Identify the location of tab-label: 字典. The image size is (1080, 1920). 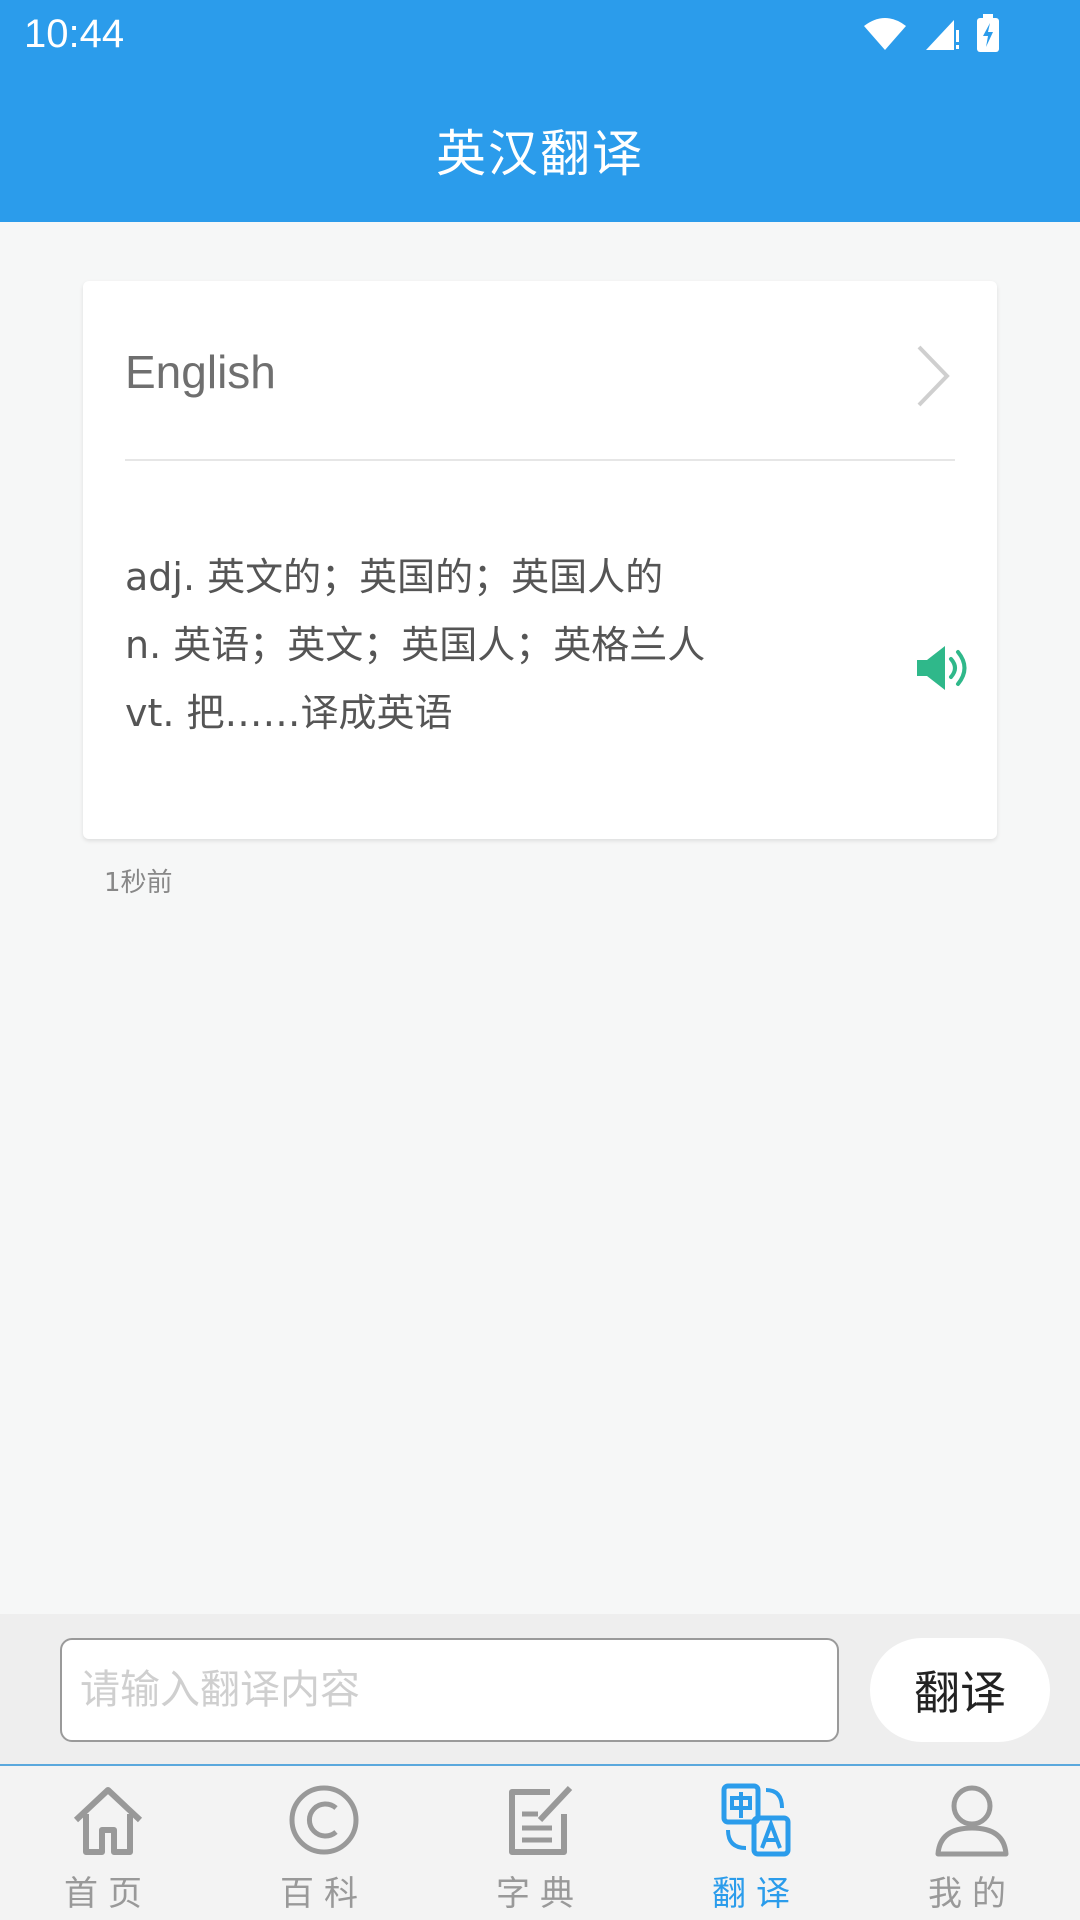
(540, 1894).